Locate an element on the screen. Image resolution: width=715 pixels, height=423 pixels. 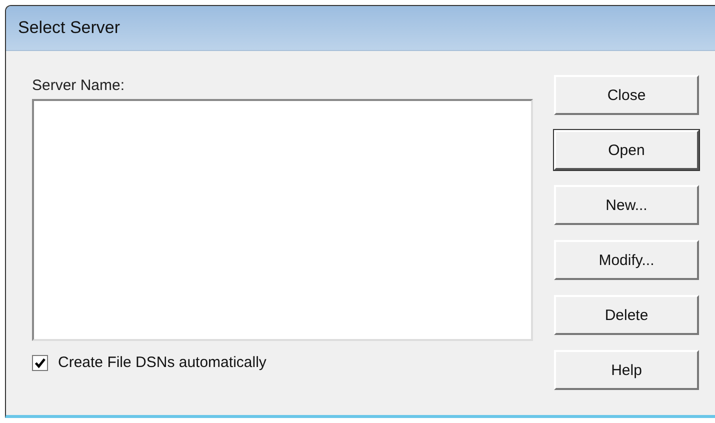
checkbox-label: Create File DSNs automatically is located at coordinates (162, 362).